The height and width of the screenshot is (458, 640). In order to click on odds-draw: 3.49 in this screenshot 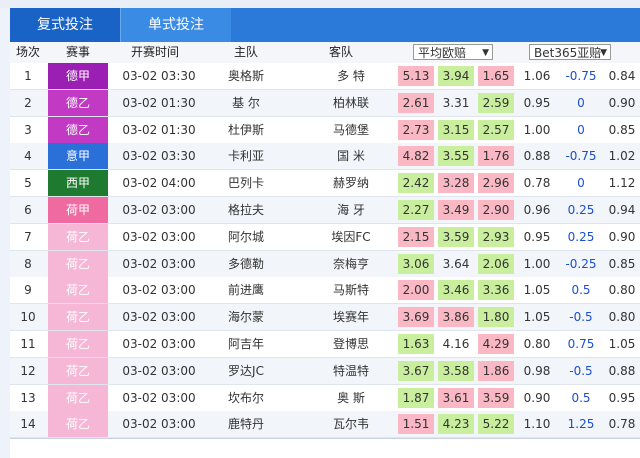, I will do `click(456, 210)`.